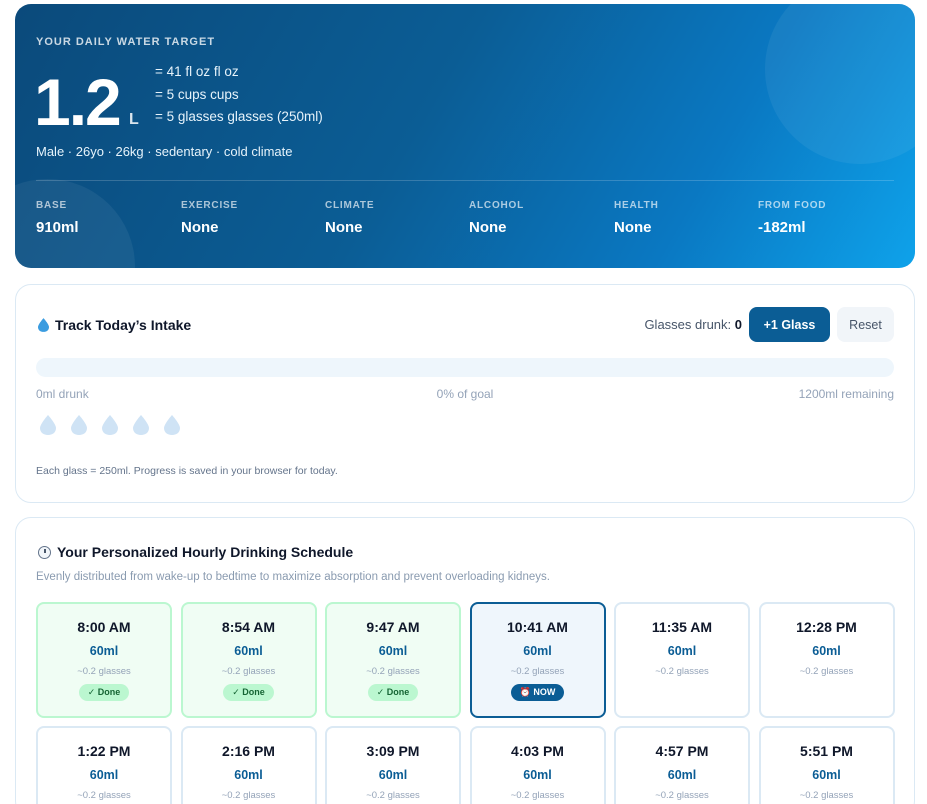 This screenshot has height=804, width=927. I want to click on intake-progress-bar, so click(465, 367).